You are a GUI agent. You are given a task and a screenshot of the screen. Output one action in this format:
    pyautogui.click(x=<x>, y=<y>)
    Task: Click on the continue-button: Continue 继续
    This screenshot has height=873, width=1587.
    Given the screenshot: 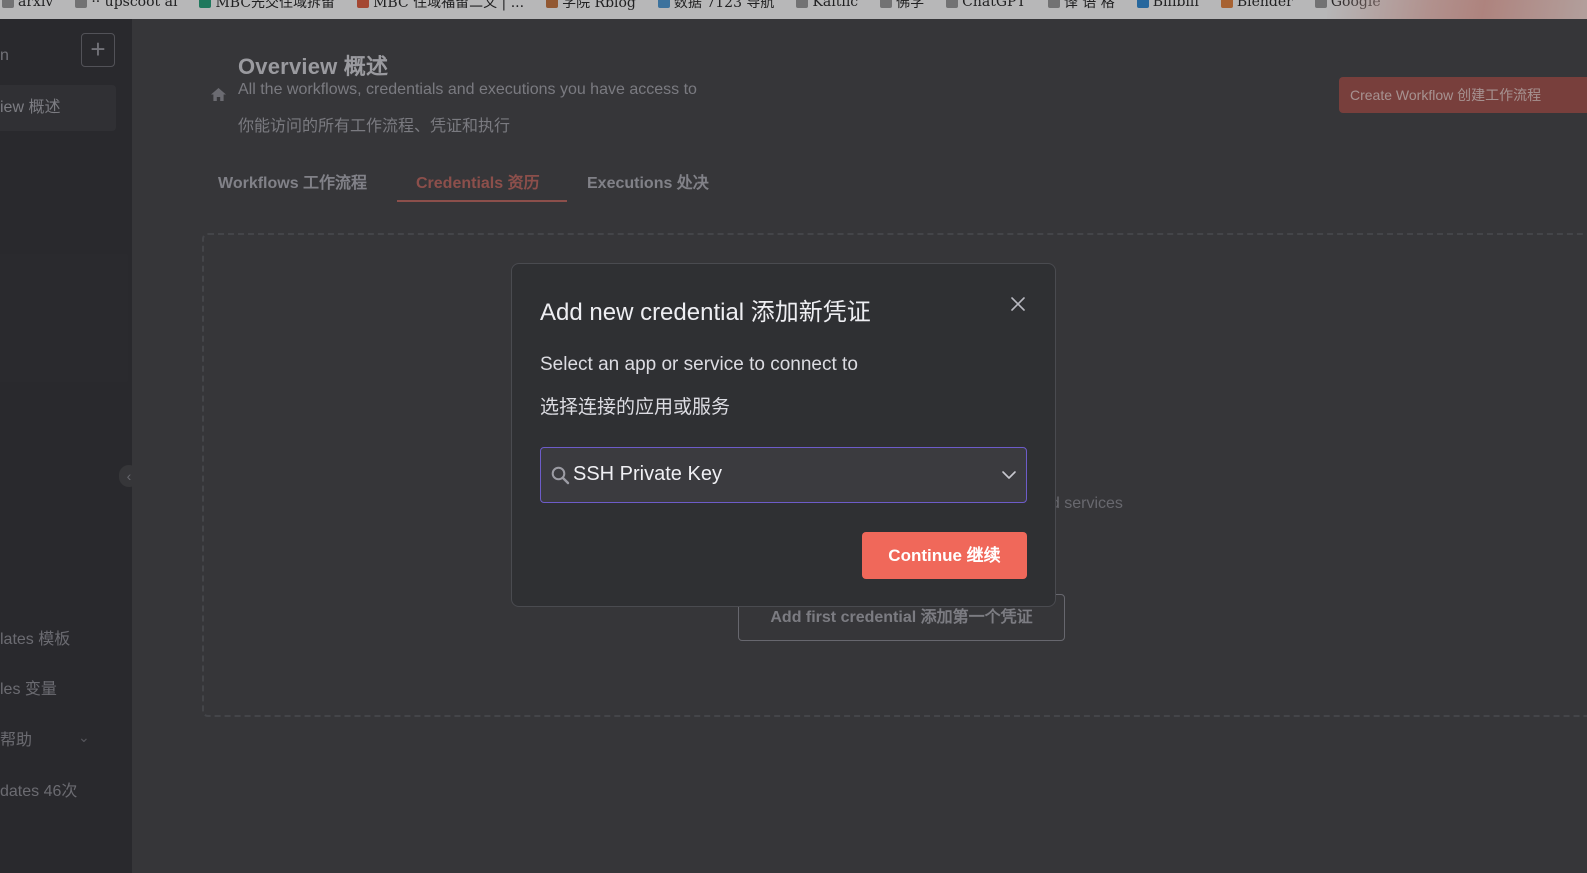 What is the action you would take?
    pyautogui.click(x=944, y=555)
    